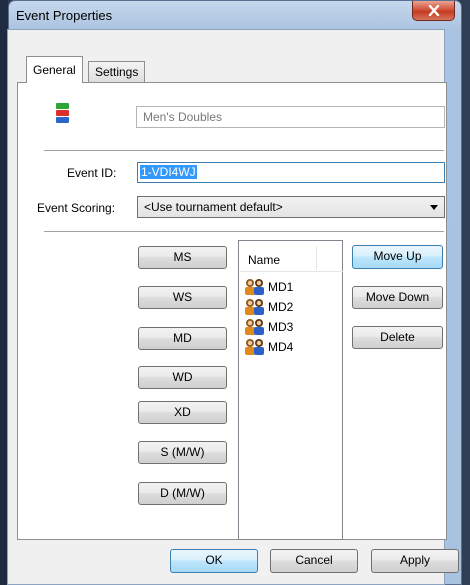 This screenshot has width=470, height=585. I want to click on s-mw-button: S (M/W), so click(182, 452).